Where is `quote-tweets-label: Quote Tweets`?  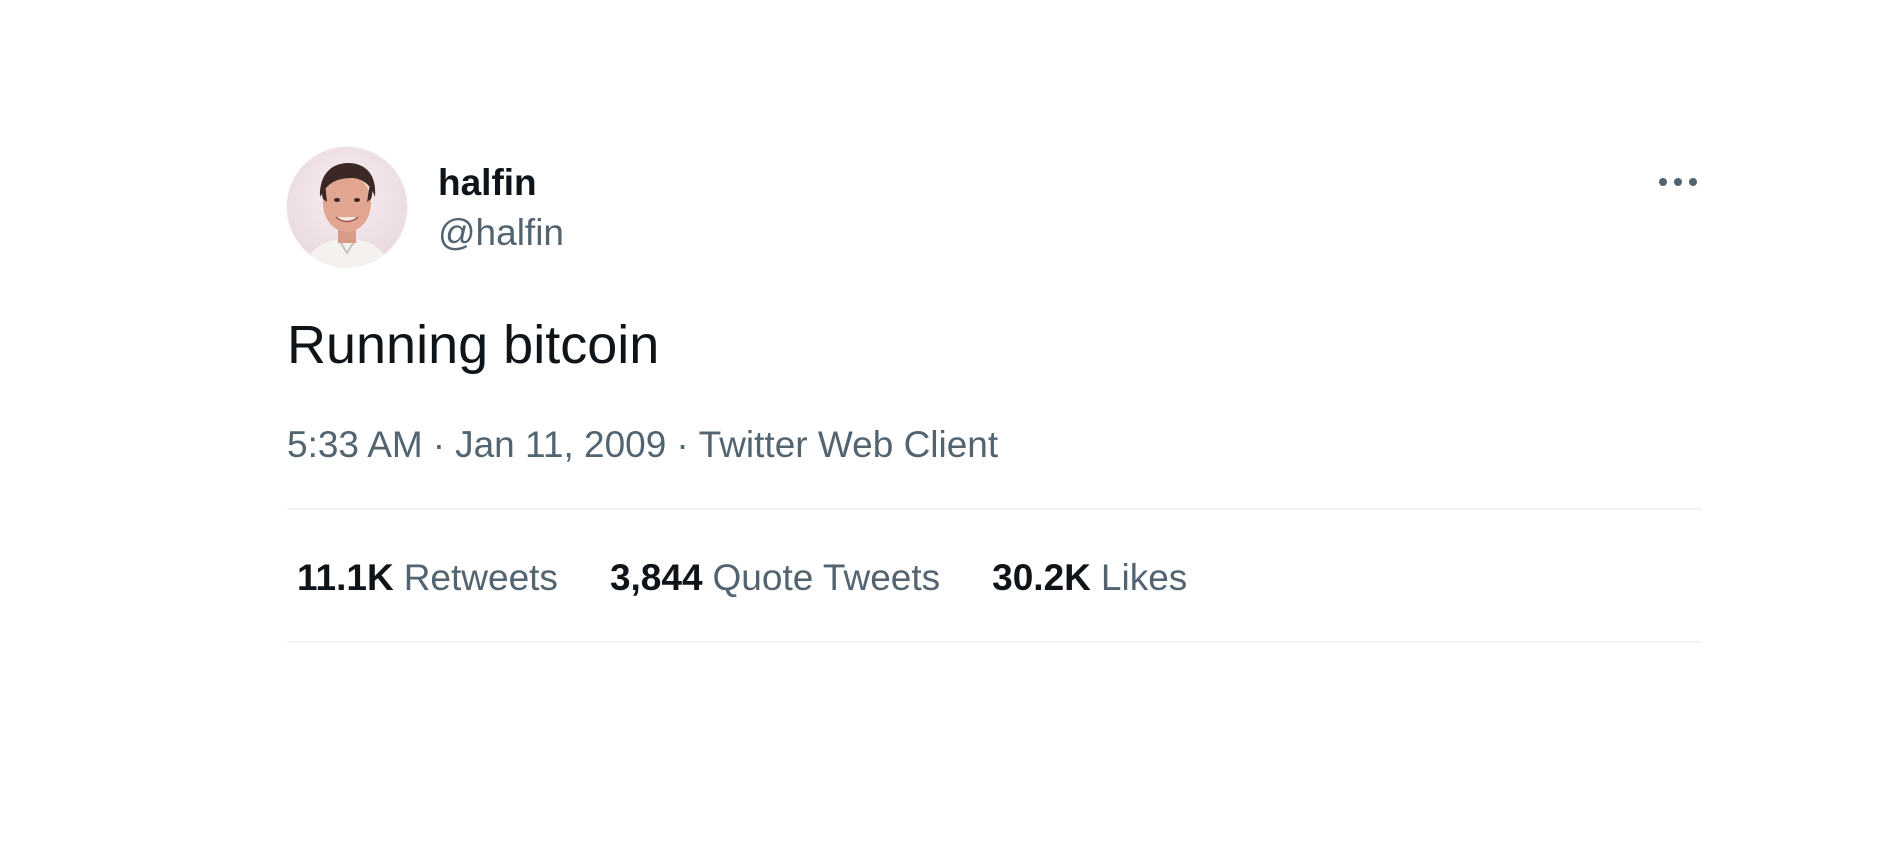 quote-tweets-label: Quote Tweets is located at coordinates (826, 577).